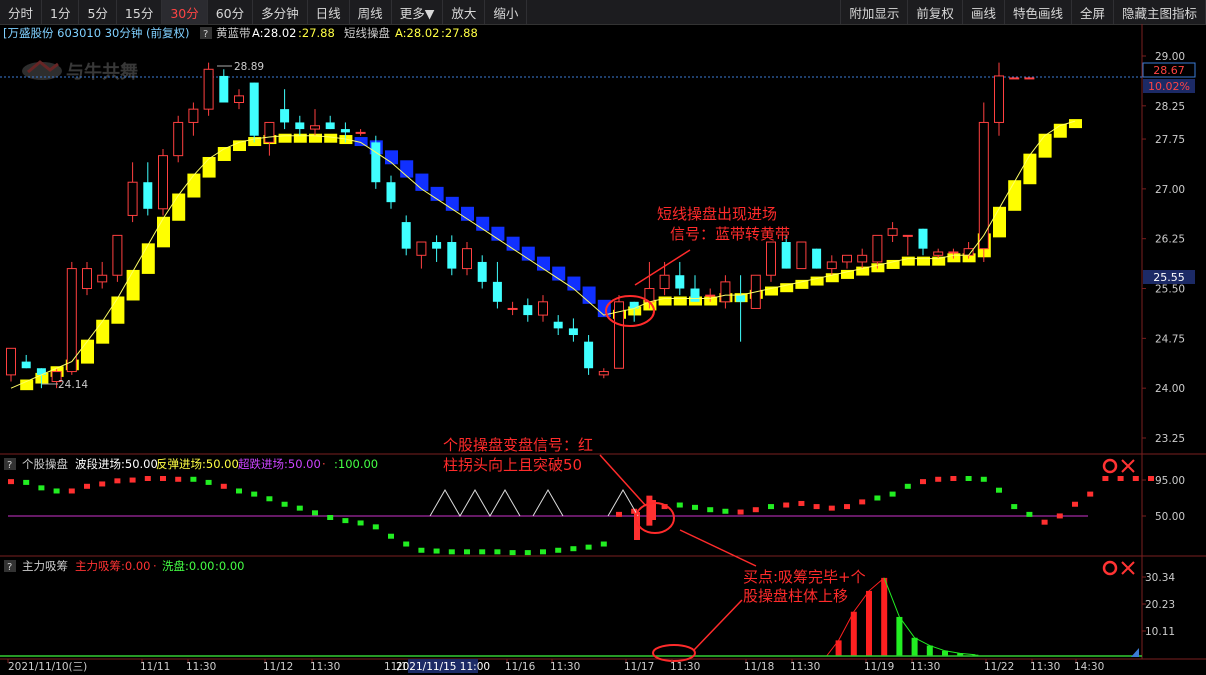  Describe the element at coordinates (534, 503) in the screenshot. I see `panel2-triangles` at that location.